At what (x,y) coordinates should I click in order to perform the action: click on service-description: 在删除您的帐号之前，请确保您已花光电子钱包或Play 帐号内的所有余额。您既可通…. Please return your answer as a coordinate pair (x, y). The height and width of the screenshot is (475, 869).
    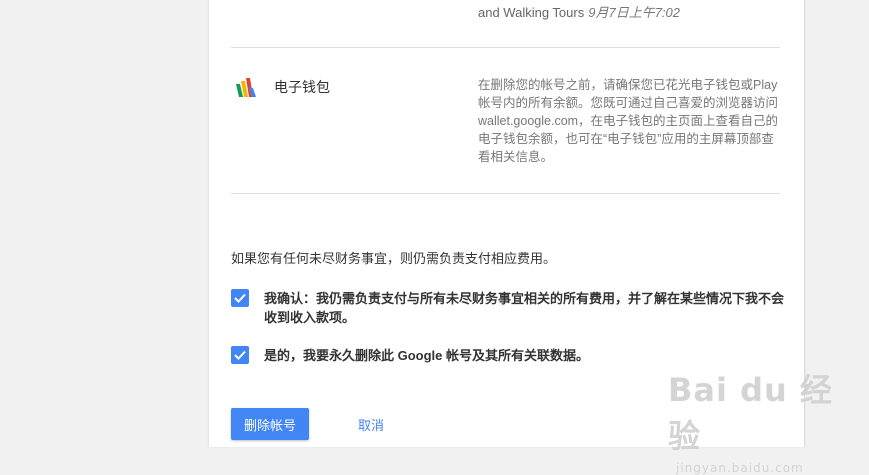
    Looking at the image, I should click on (628, 121).